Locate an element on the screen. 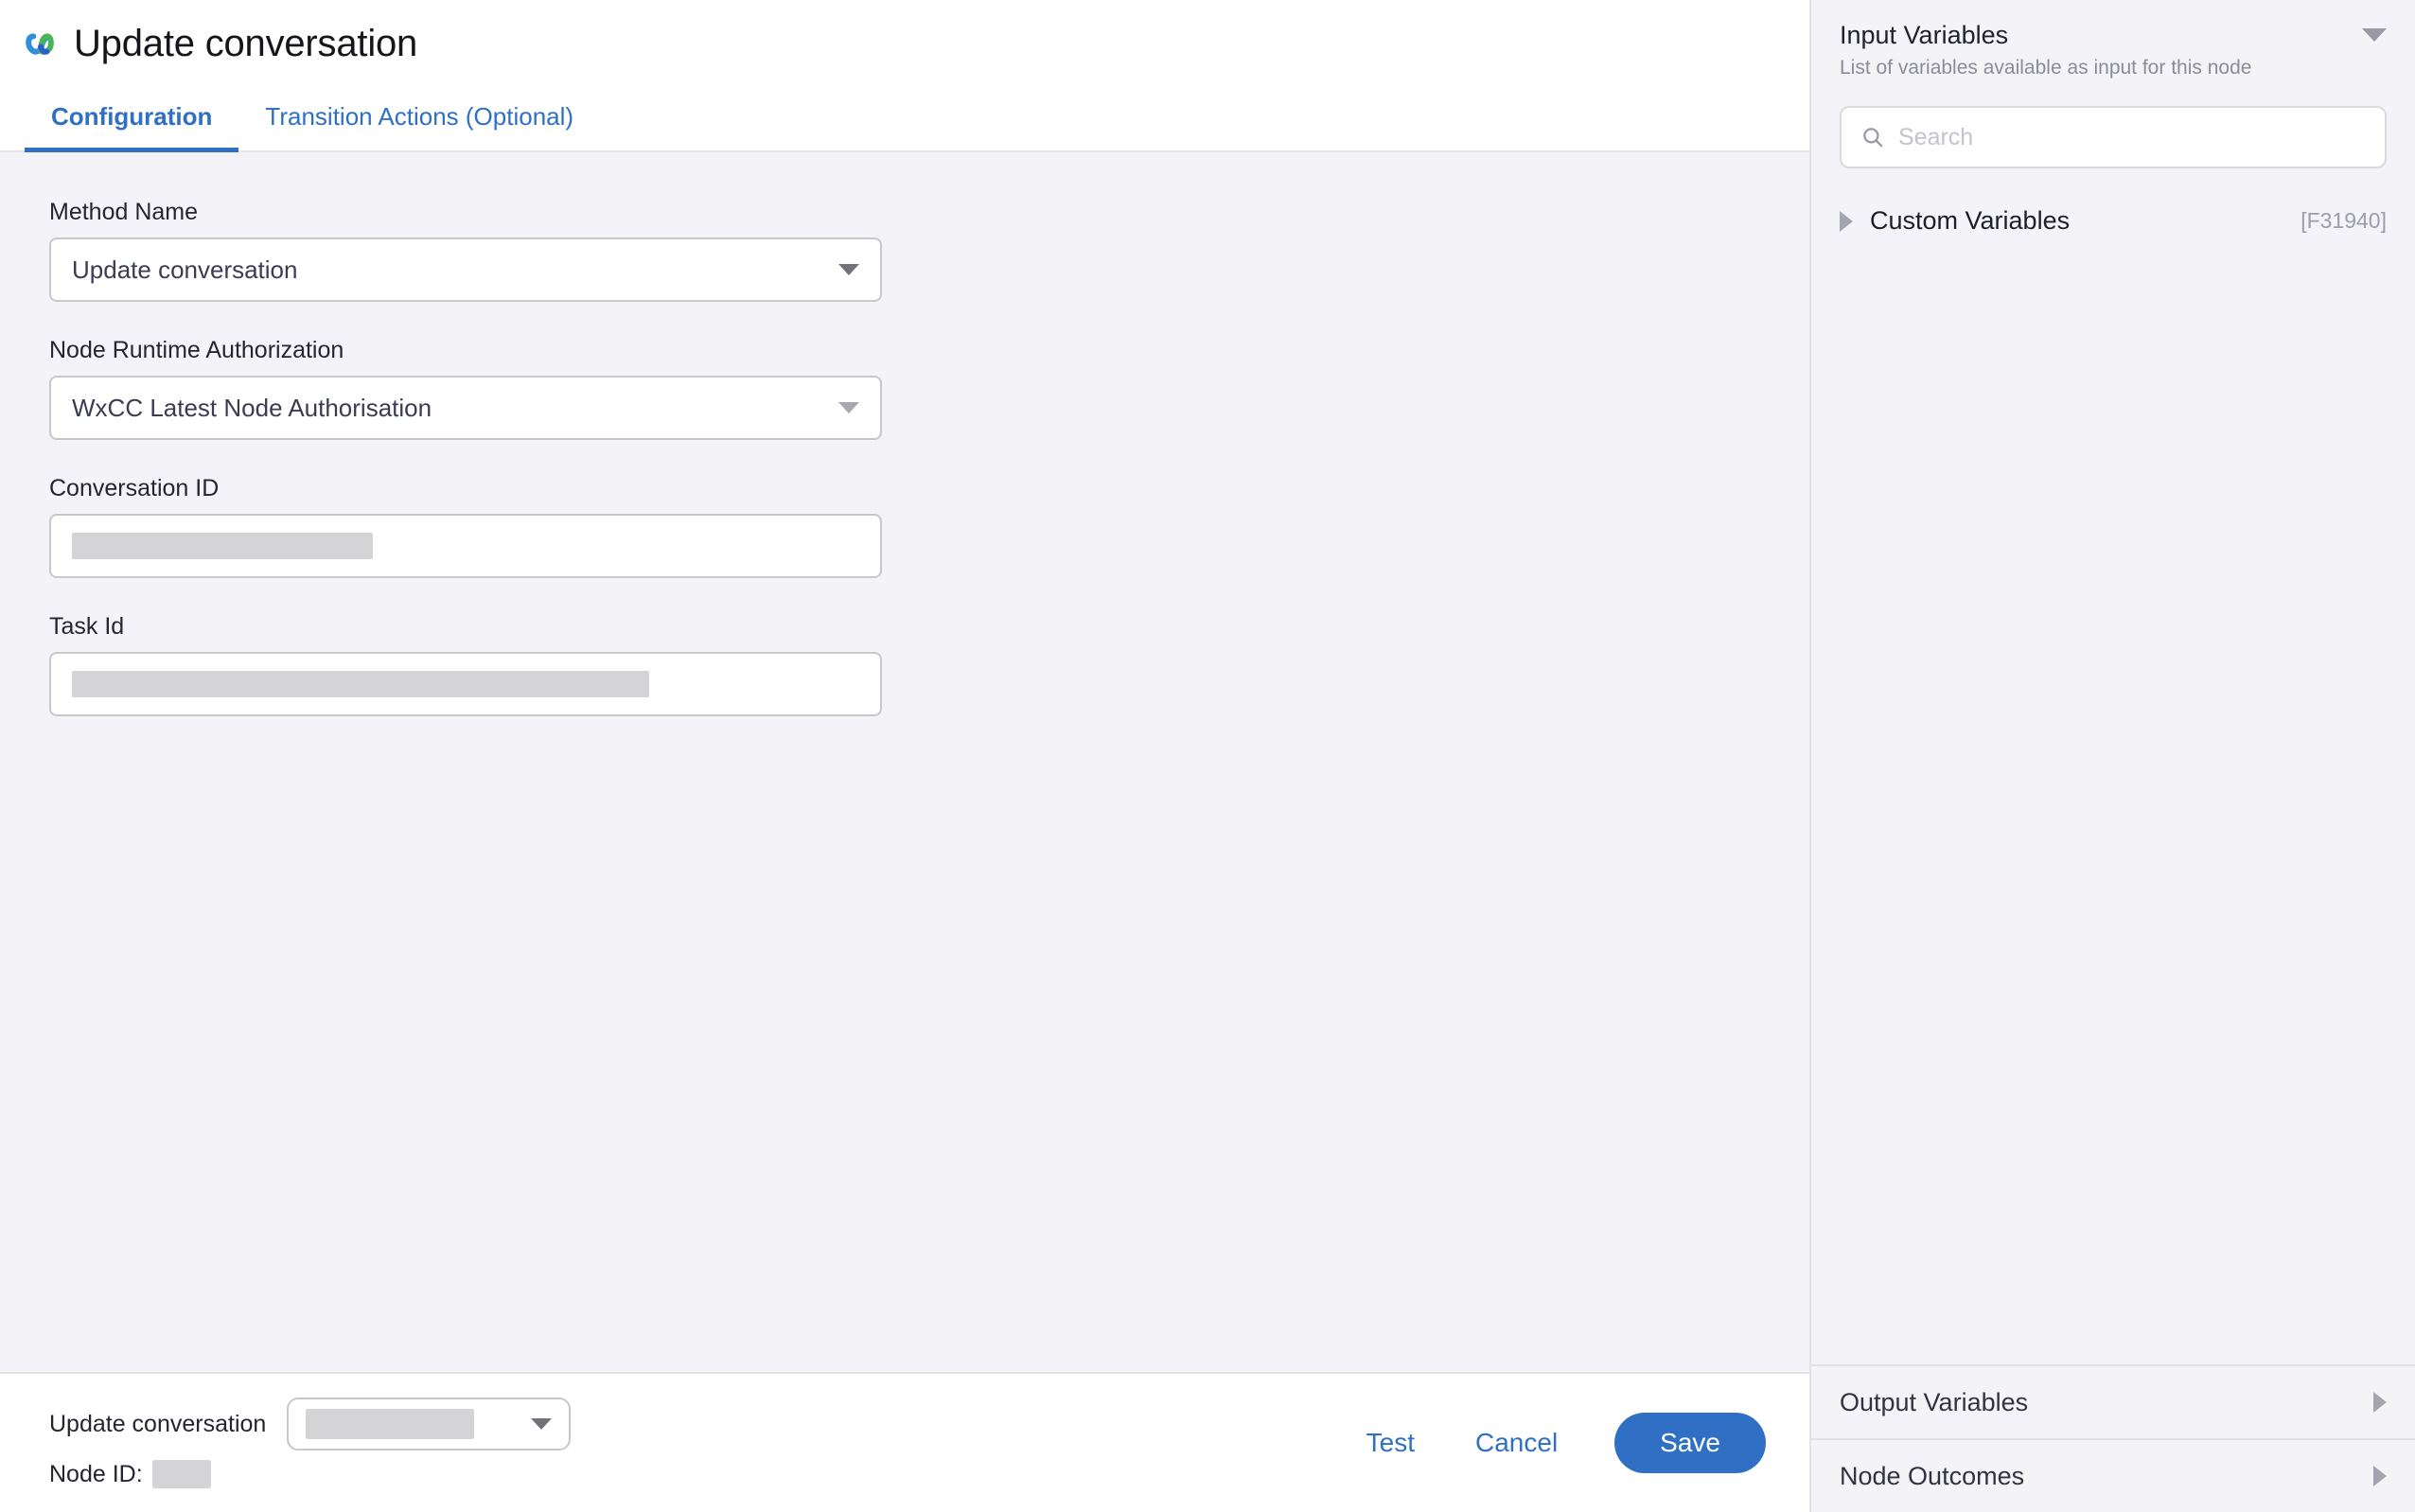 The image size is (2415, 1512). footer-node-label: Update conversation is located at coordinates (158, 1423).